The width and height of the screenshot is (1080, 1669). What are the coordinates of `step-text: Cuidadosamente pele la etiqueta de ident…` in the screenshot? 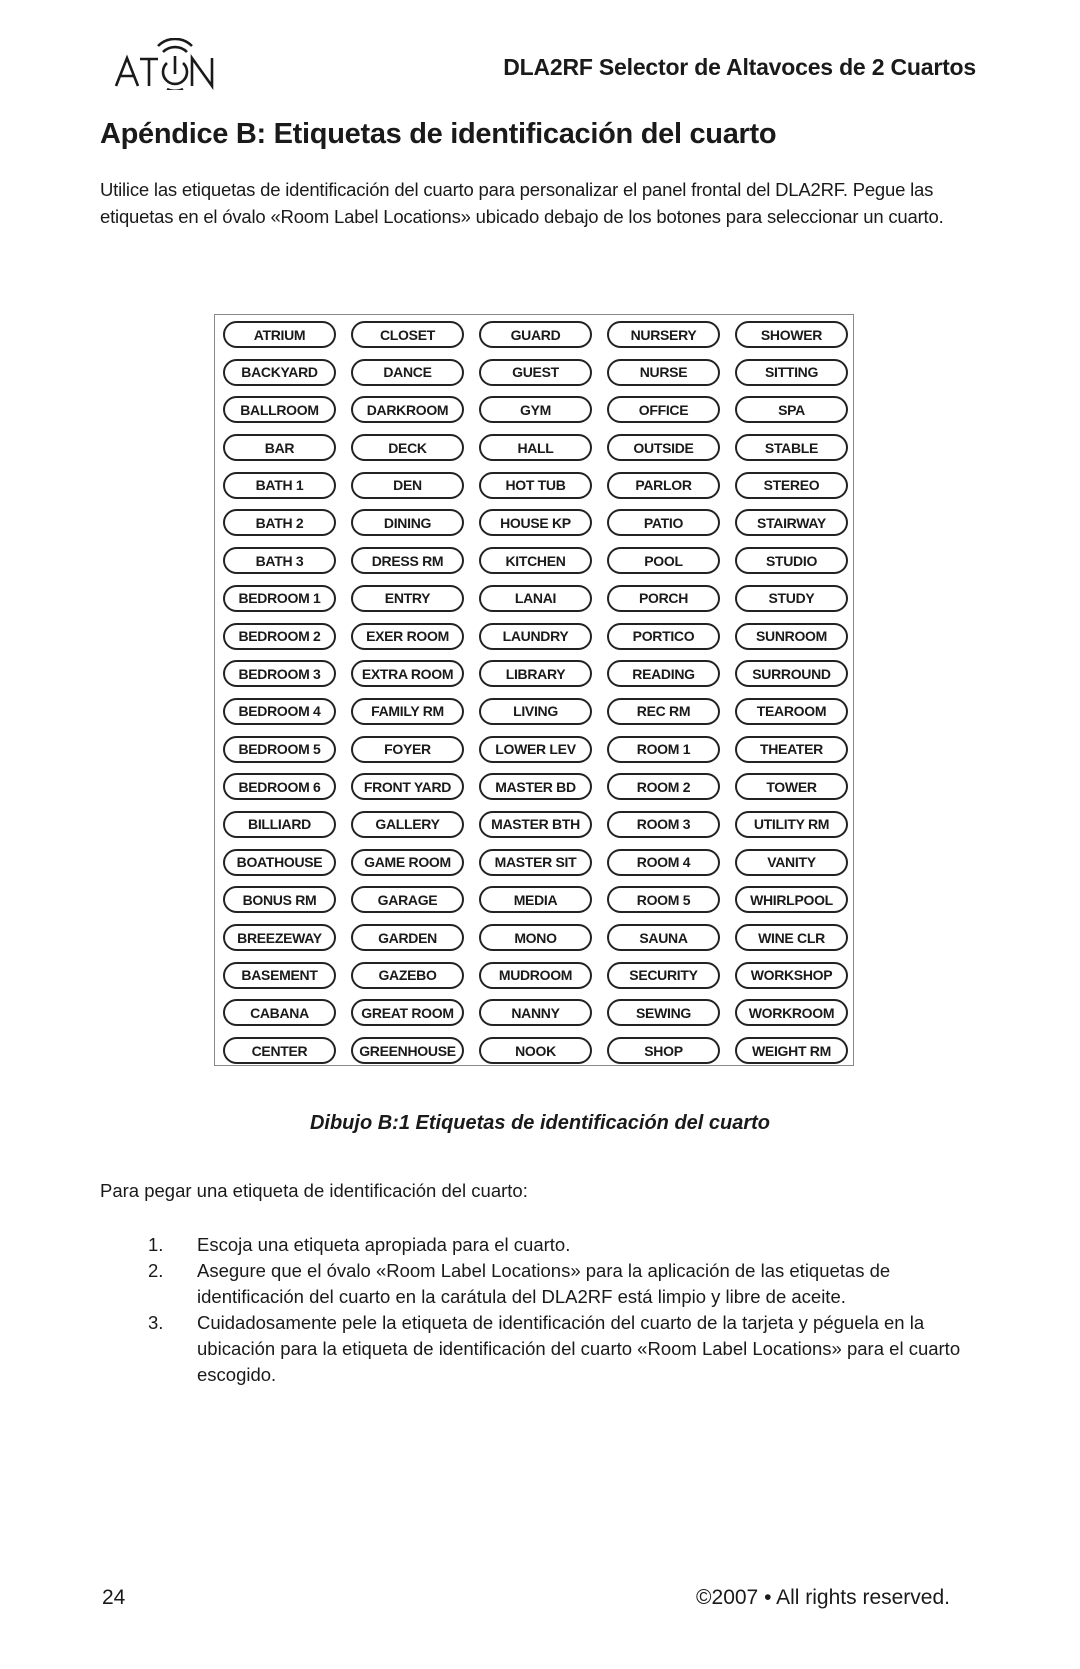 It's located at (579, 1348).